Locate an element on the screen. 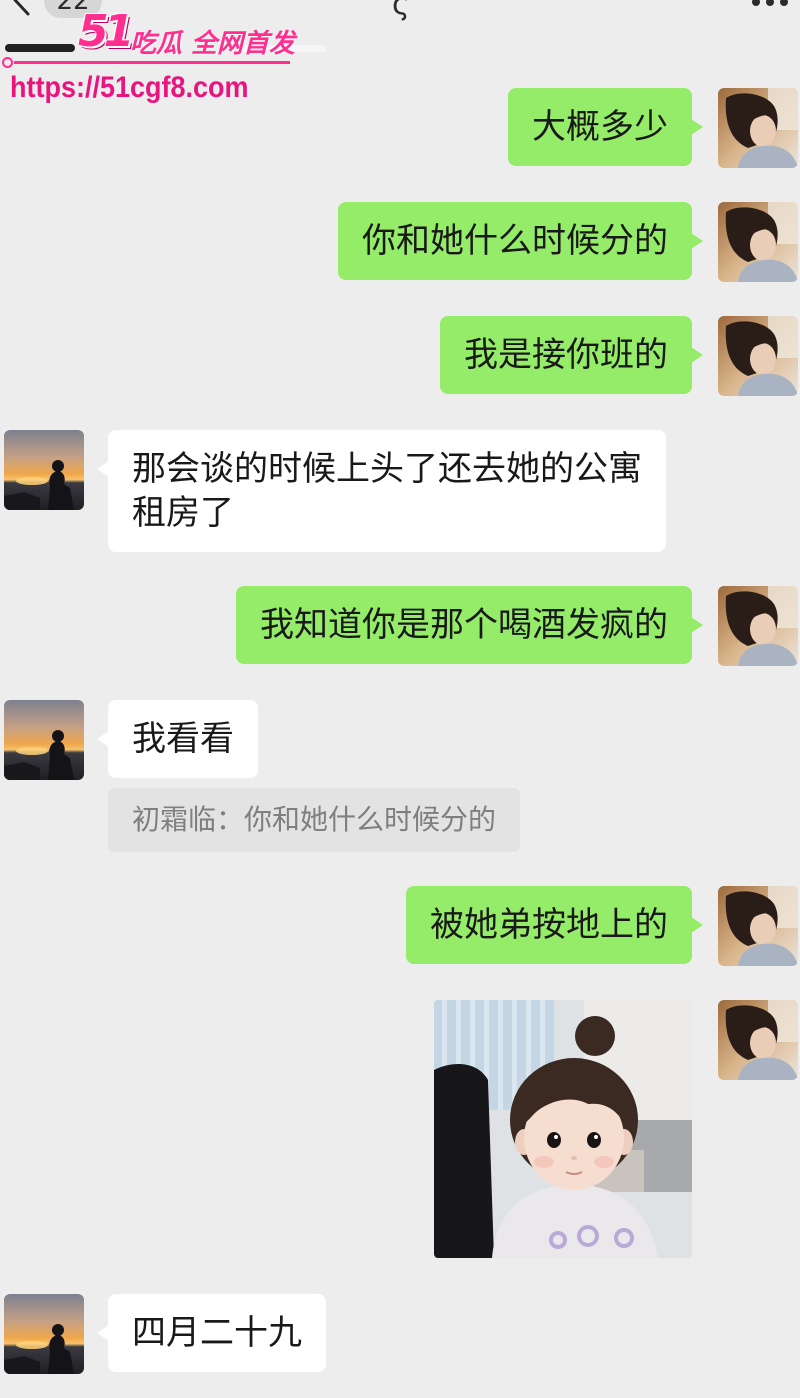 The width and height of the screenshot is (800, 1398). received-message-bubble: 那会谈的时候上头了还去她的公寓租房了 is located at coordinates (381, 491).